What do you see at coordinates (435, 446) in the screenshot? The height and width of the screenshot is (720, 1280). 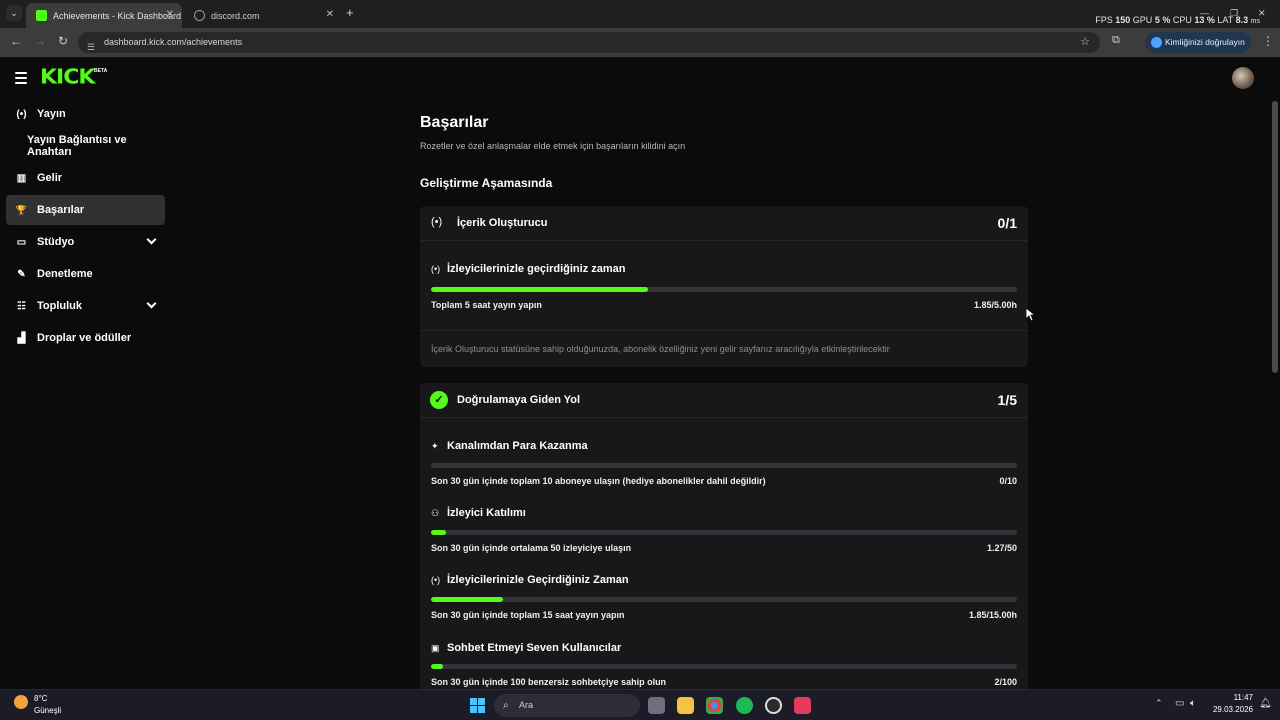 I see `sparkle-icon: ✦` at bounding box center [435, 446].